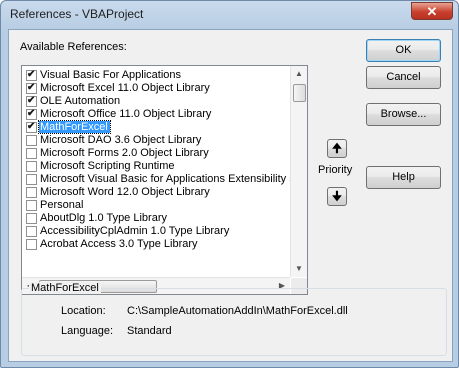 This screenshot has height=368, width=459. What do you see at coordinates (126, 114) in the screenshot?
I see `reference-label: Microsoft Office 11.0 Object Library` at bounding box center [126, 114].